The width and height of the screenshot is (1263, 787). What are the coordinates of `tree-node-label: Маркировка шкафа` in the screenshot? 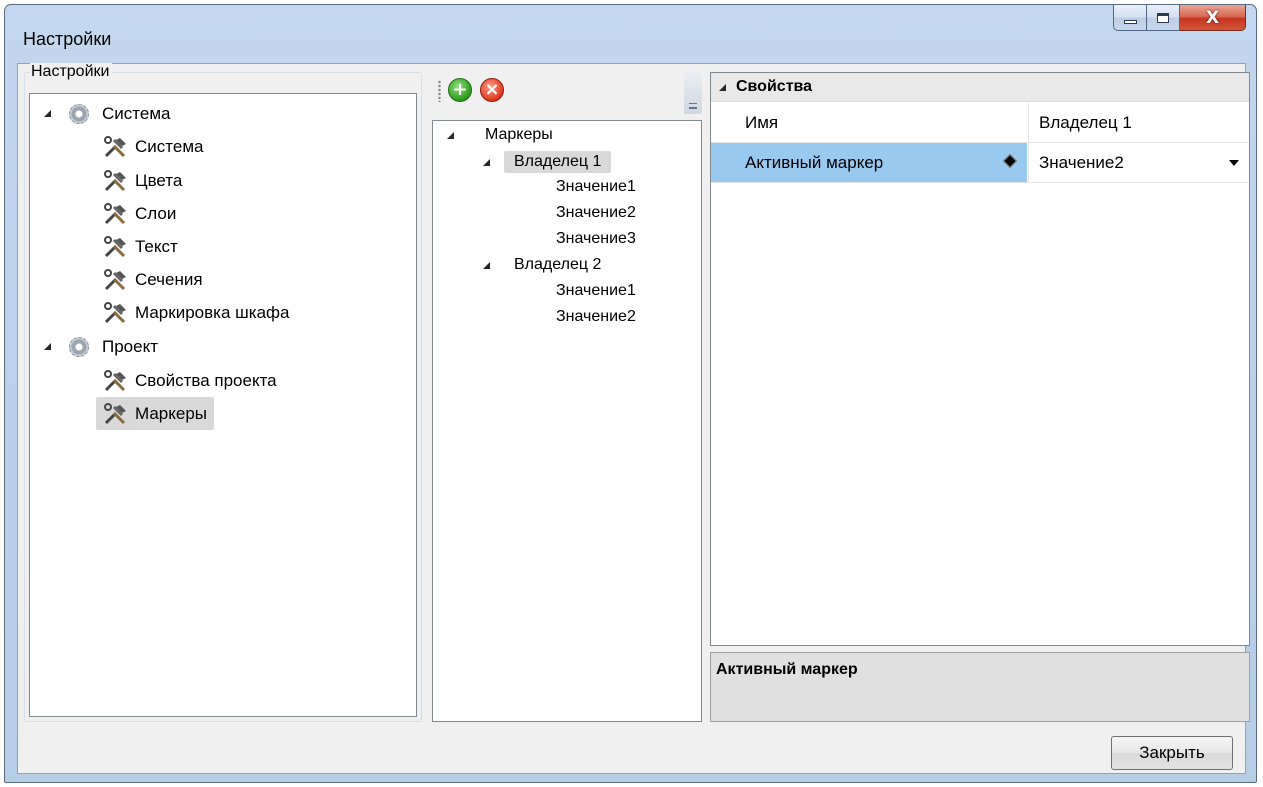 It's located at (212, 312).